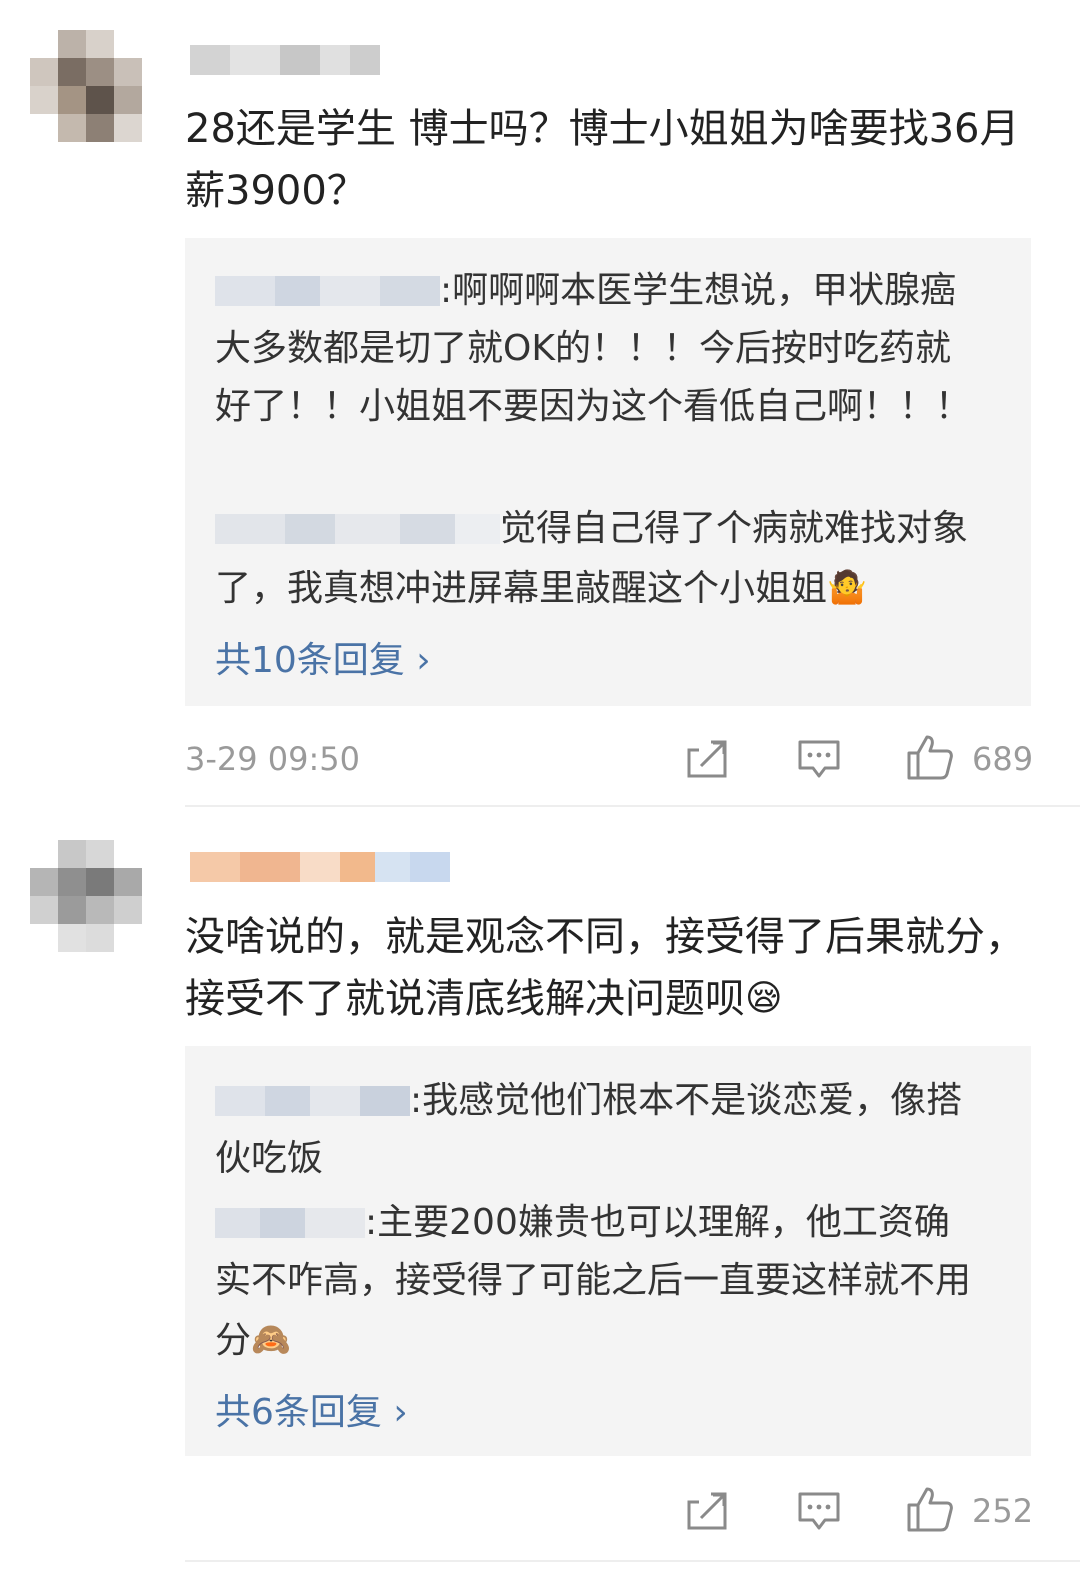 Image resolution: width=1080 pixels, height=1587 pixels. Describe the element at coordinates (595, 1130) in the screenshot. I see `reply-item: :我感觉他们根本不是谈恋爱，像搭伙吃饭` at that location.